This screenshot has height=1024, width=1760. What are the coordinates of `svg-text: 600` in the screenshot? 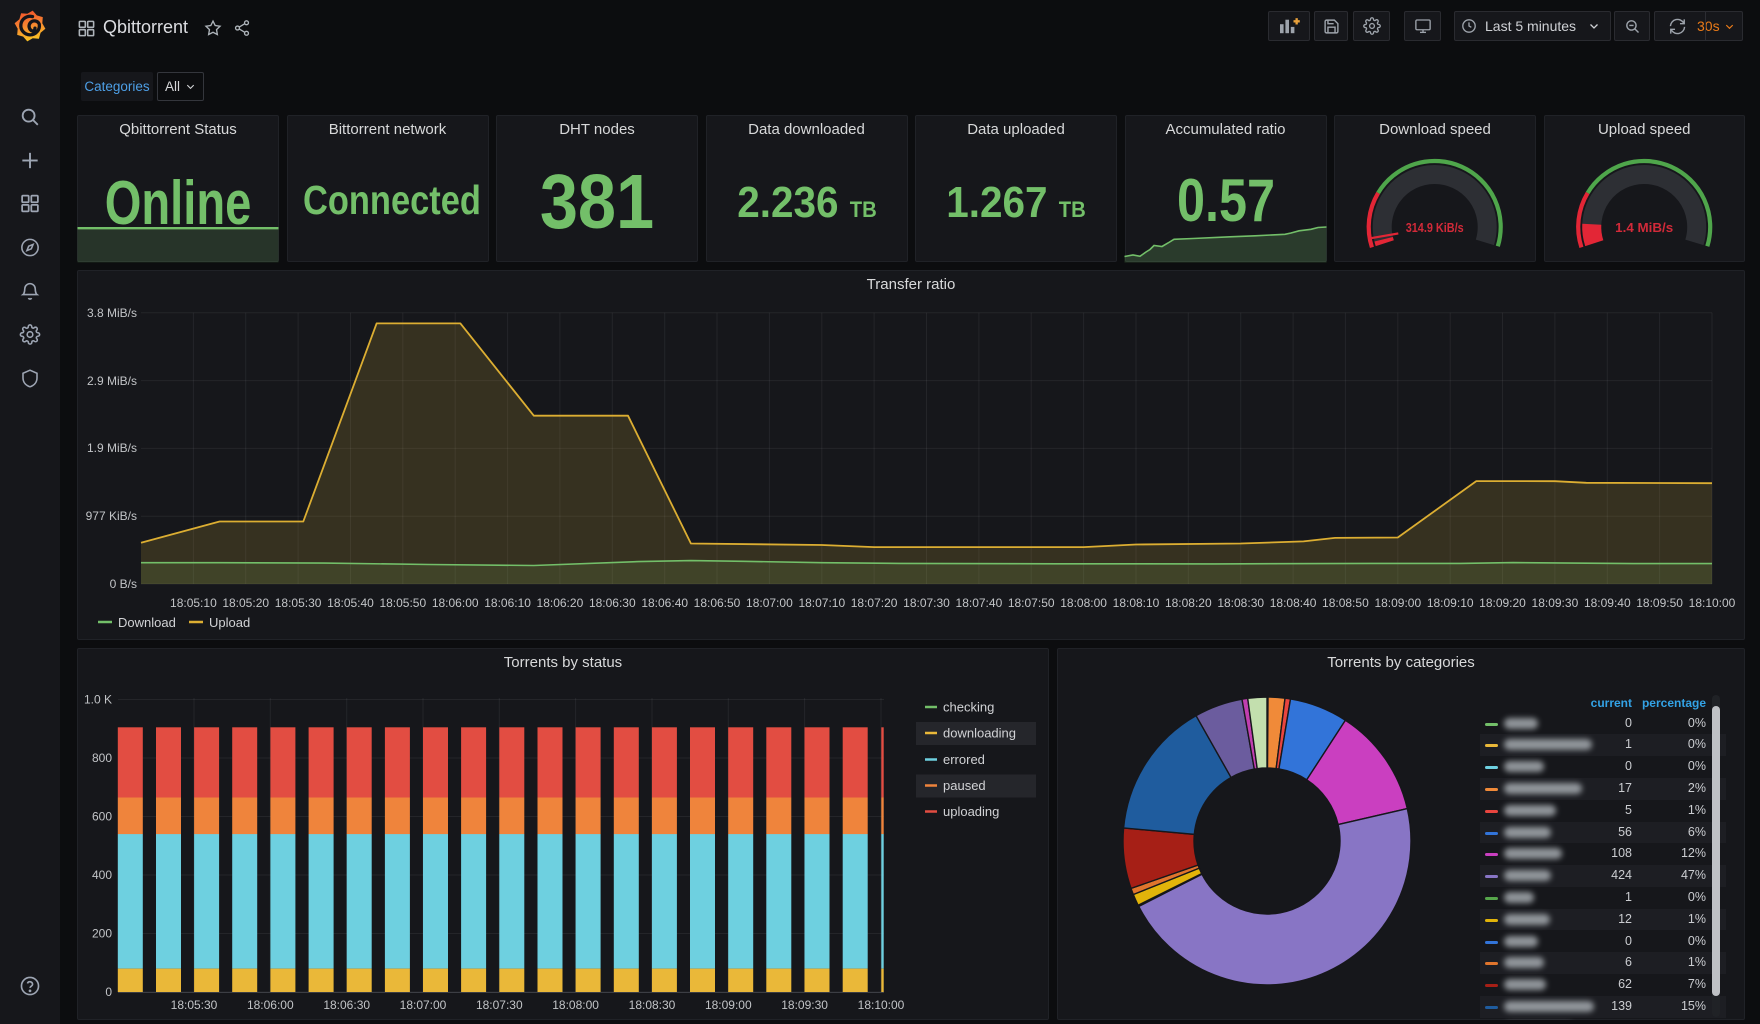 It's located at (102, 817).